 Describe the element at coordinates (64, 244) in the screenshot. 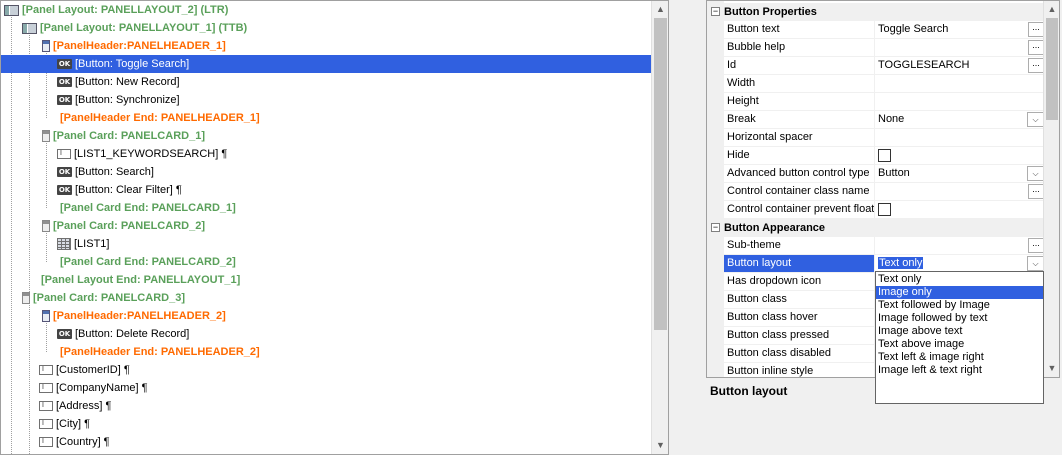

I see `list-grid-icon` at that location.